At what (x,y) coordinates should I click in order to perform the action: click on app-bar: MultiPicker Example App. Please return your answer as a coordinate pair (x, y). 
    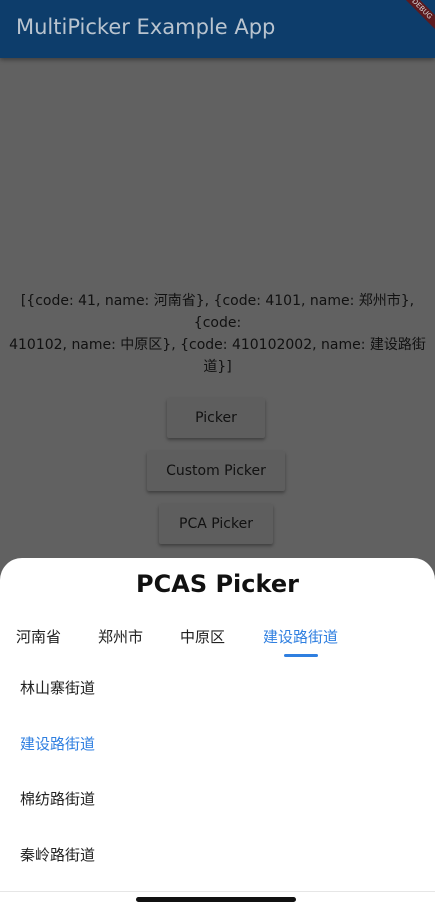
    Looking at the image, I should click on (217, 29).